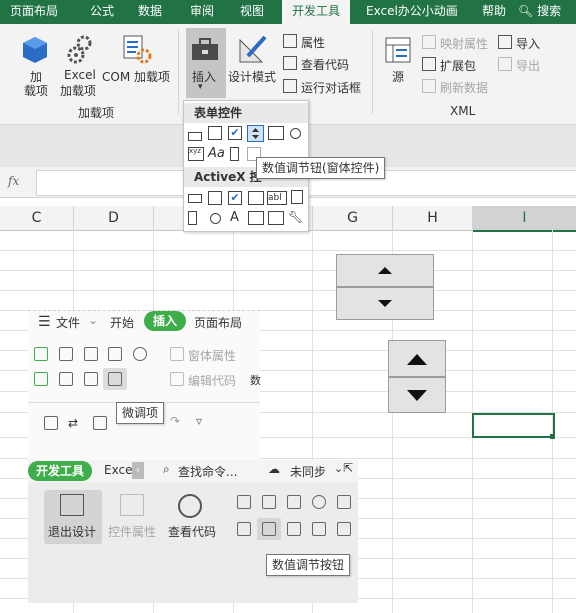 This screenshot has width=576, height=613. What do you see at coordinates (215, 198) in the screenshot?
I see `activex-combo-icon` at bounding box center [215, 198].